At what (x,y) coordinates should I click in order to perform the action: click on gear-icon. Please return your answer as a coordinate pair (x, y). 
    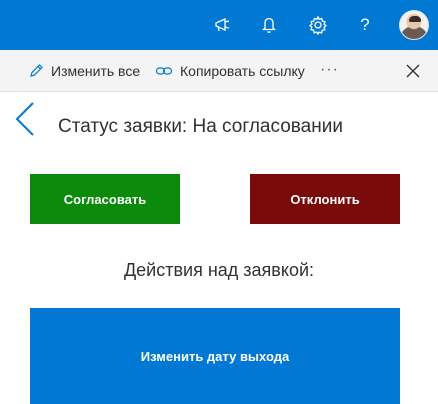
    Looking at the image, I should click on (318, 25).